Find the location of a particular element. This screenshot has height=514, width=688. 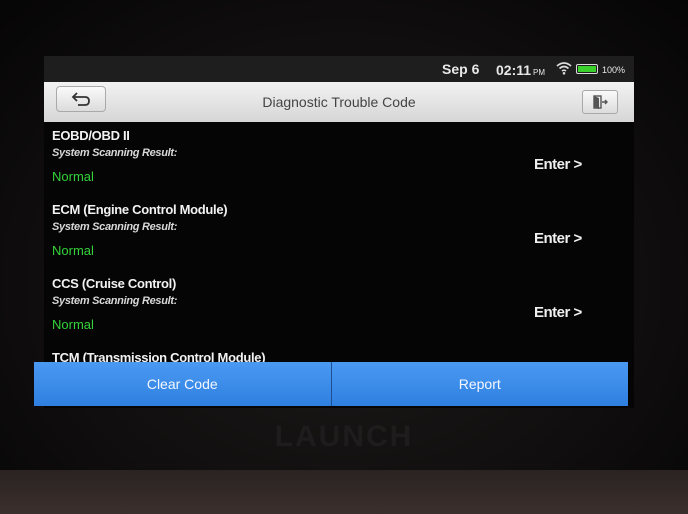

brand-logo: LAUNCH is located at coordinates (344, 436).